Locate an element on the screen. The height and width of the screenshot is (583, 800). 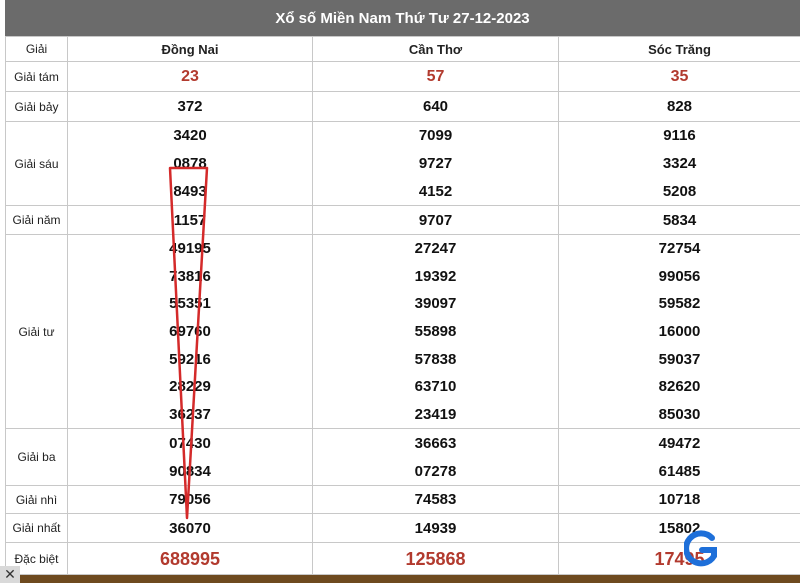
prize-cell: 5834 is located at coordinates (679, 220).